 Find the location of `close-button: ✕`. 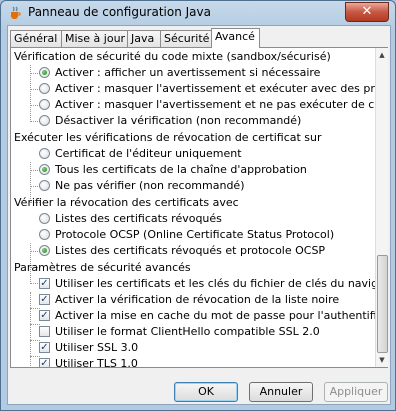

close-button: ✕ is located at coordinates (367, 12).